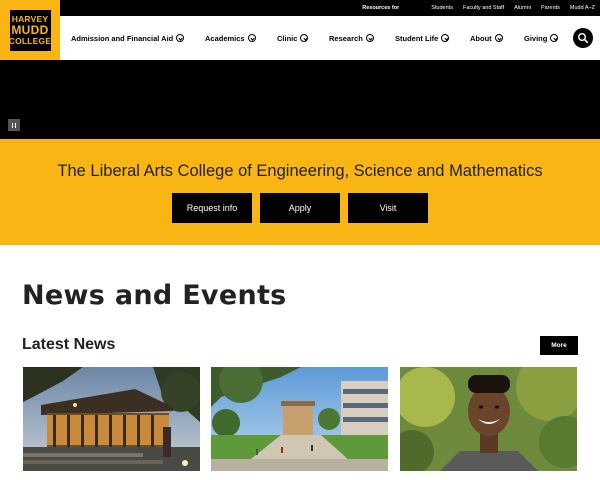 The height and width of the screenshot is (480, 600). I want to click on resource-link-faculty-staff: Faculty and Staff, so click(483, 8).